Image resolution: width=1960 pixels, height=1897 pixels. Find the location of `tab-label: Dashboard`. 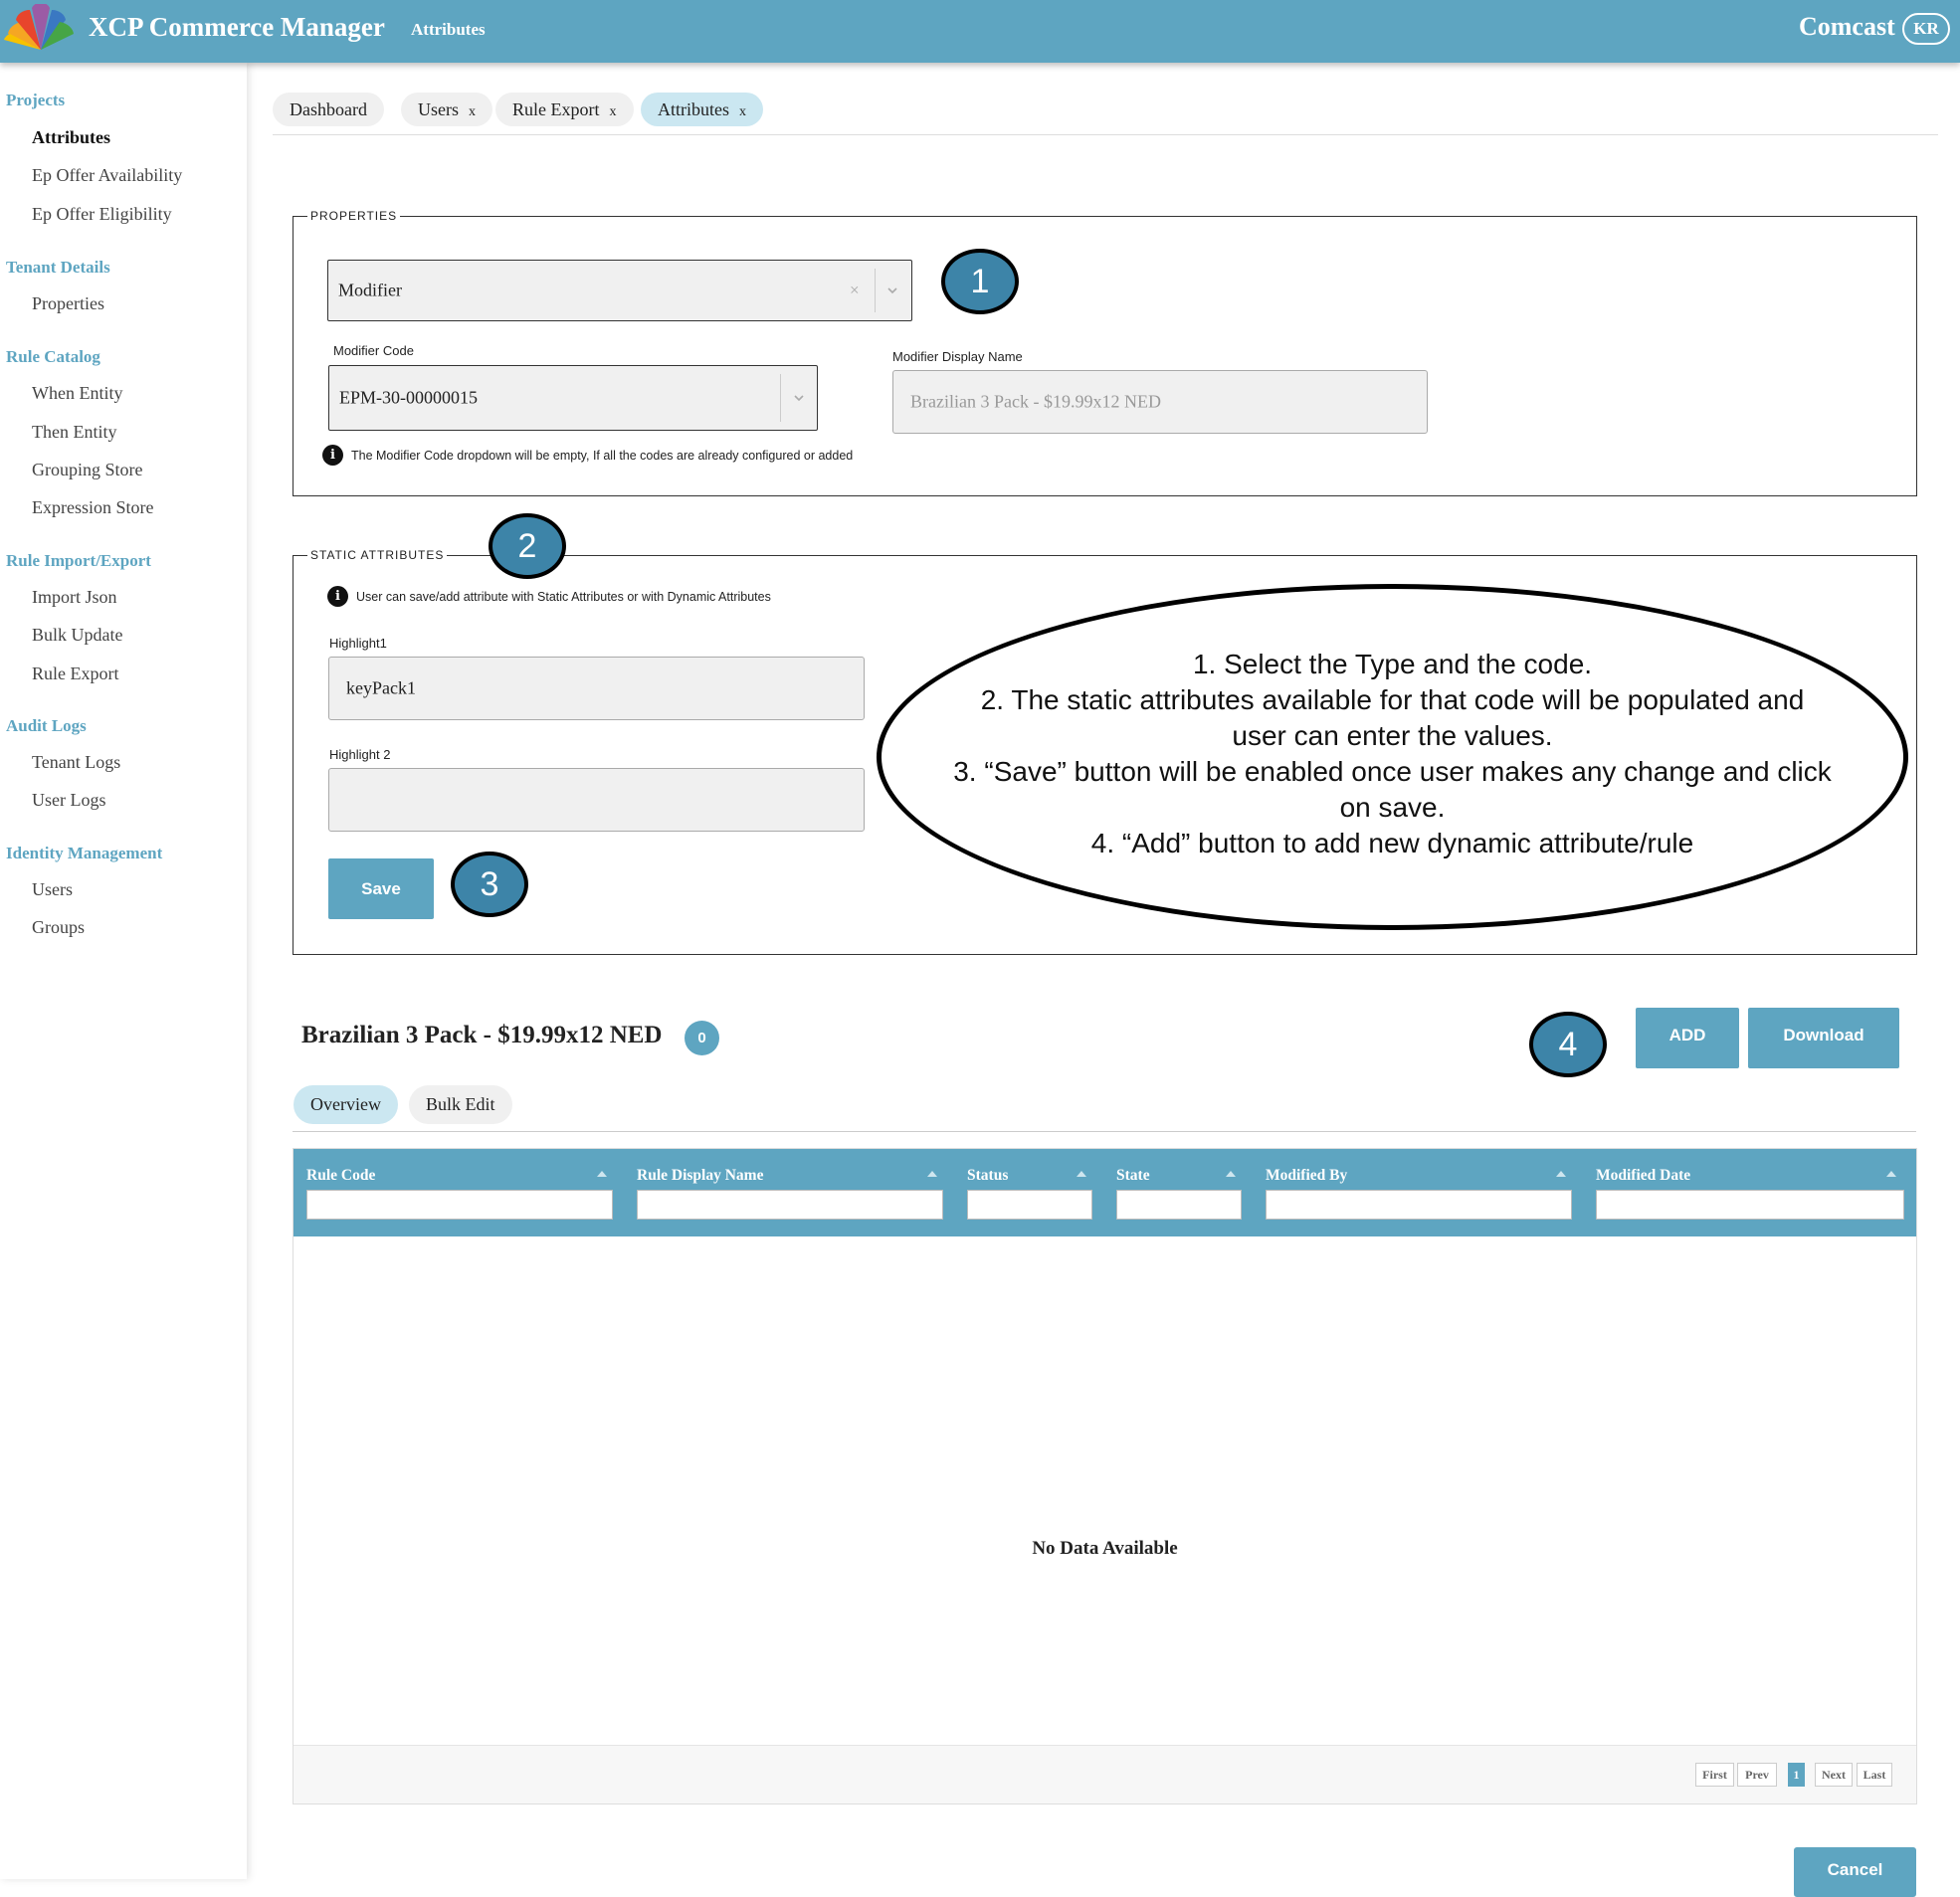

tab-label: Dashboard is located at coordinates (328, 109).